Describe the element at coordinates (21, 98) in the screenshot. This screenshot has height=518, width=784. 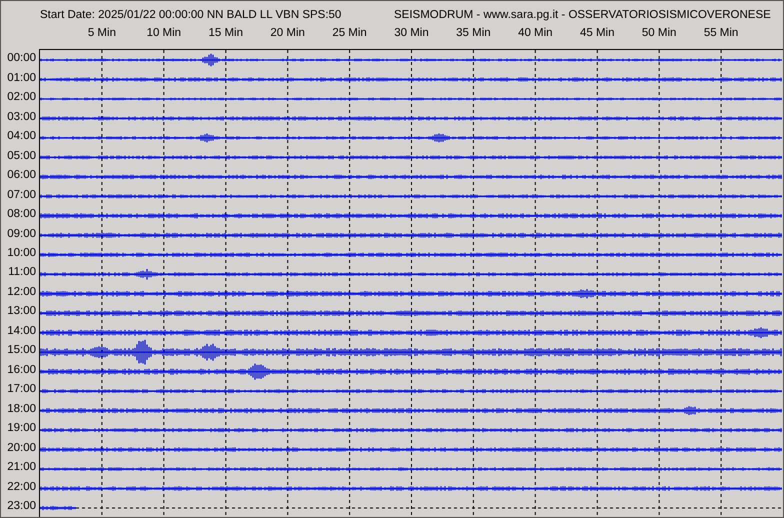
I see `hour-label: 02:00` at that location.